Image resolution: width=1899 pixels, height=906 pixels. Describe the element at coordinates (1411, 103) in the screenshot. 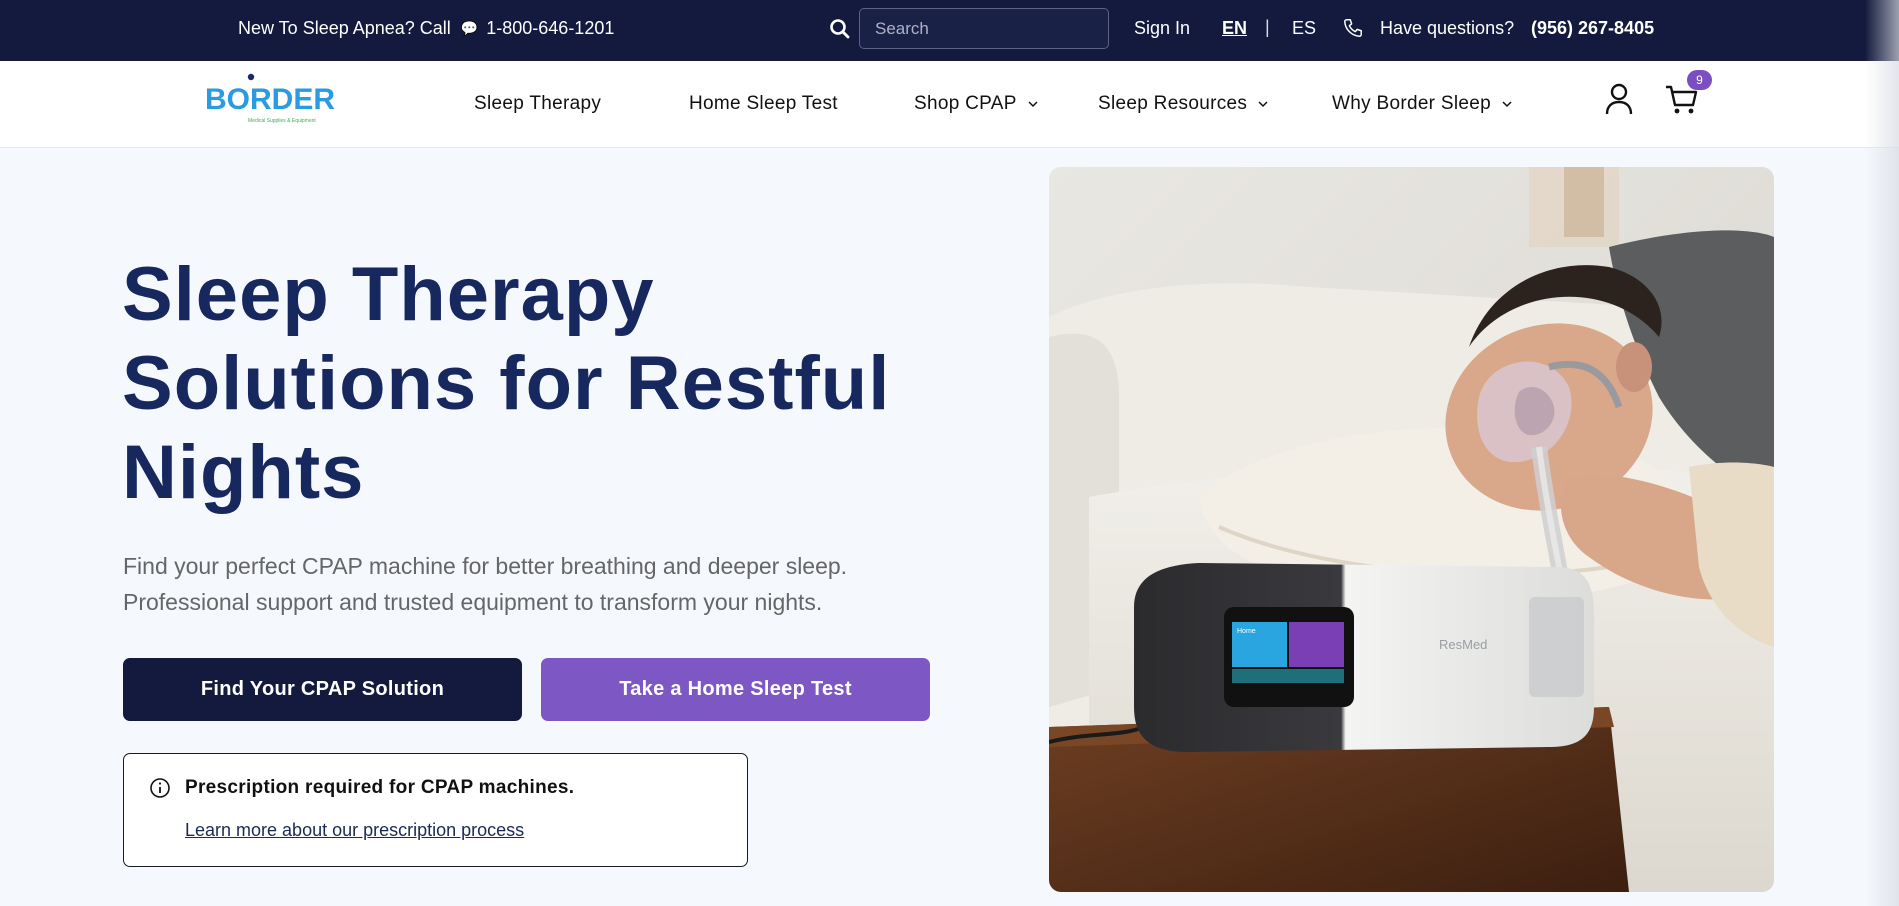

I see `nav-item-label: Why Border Sleep` at that location.